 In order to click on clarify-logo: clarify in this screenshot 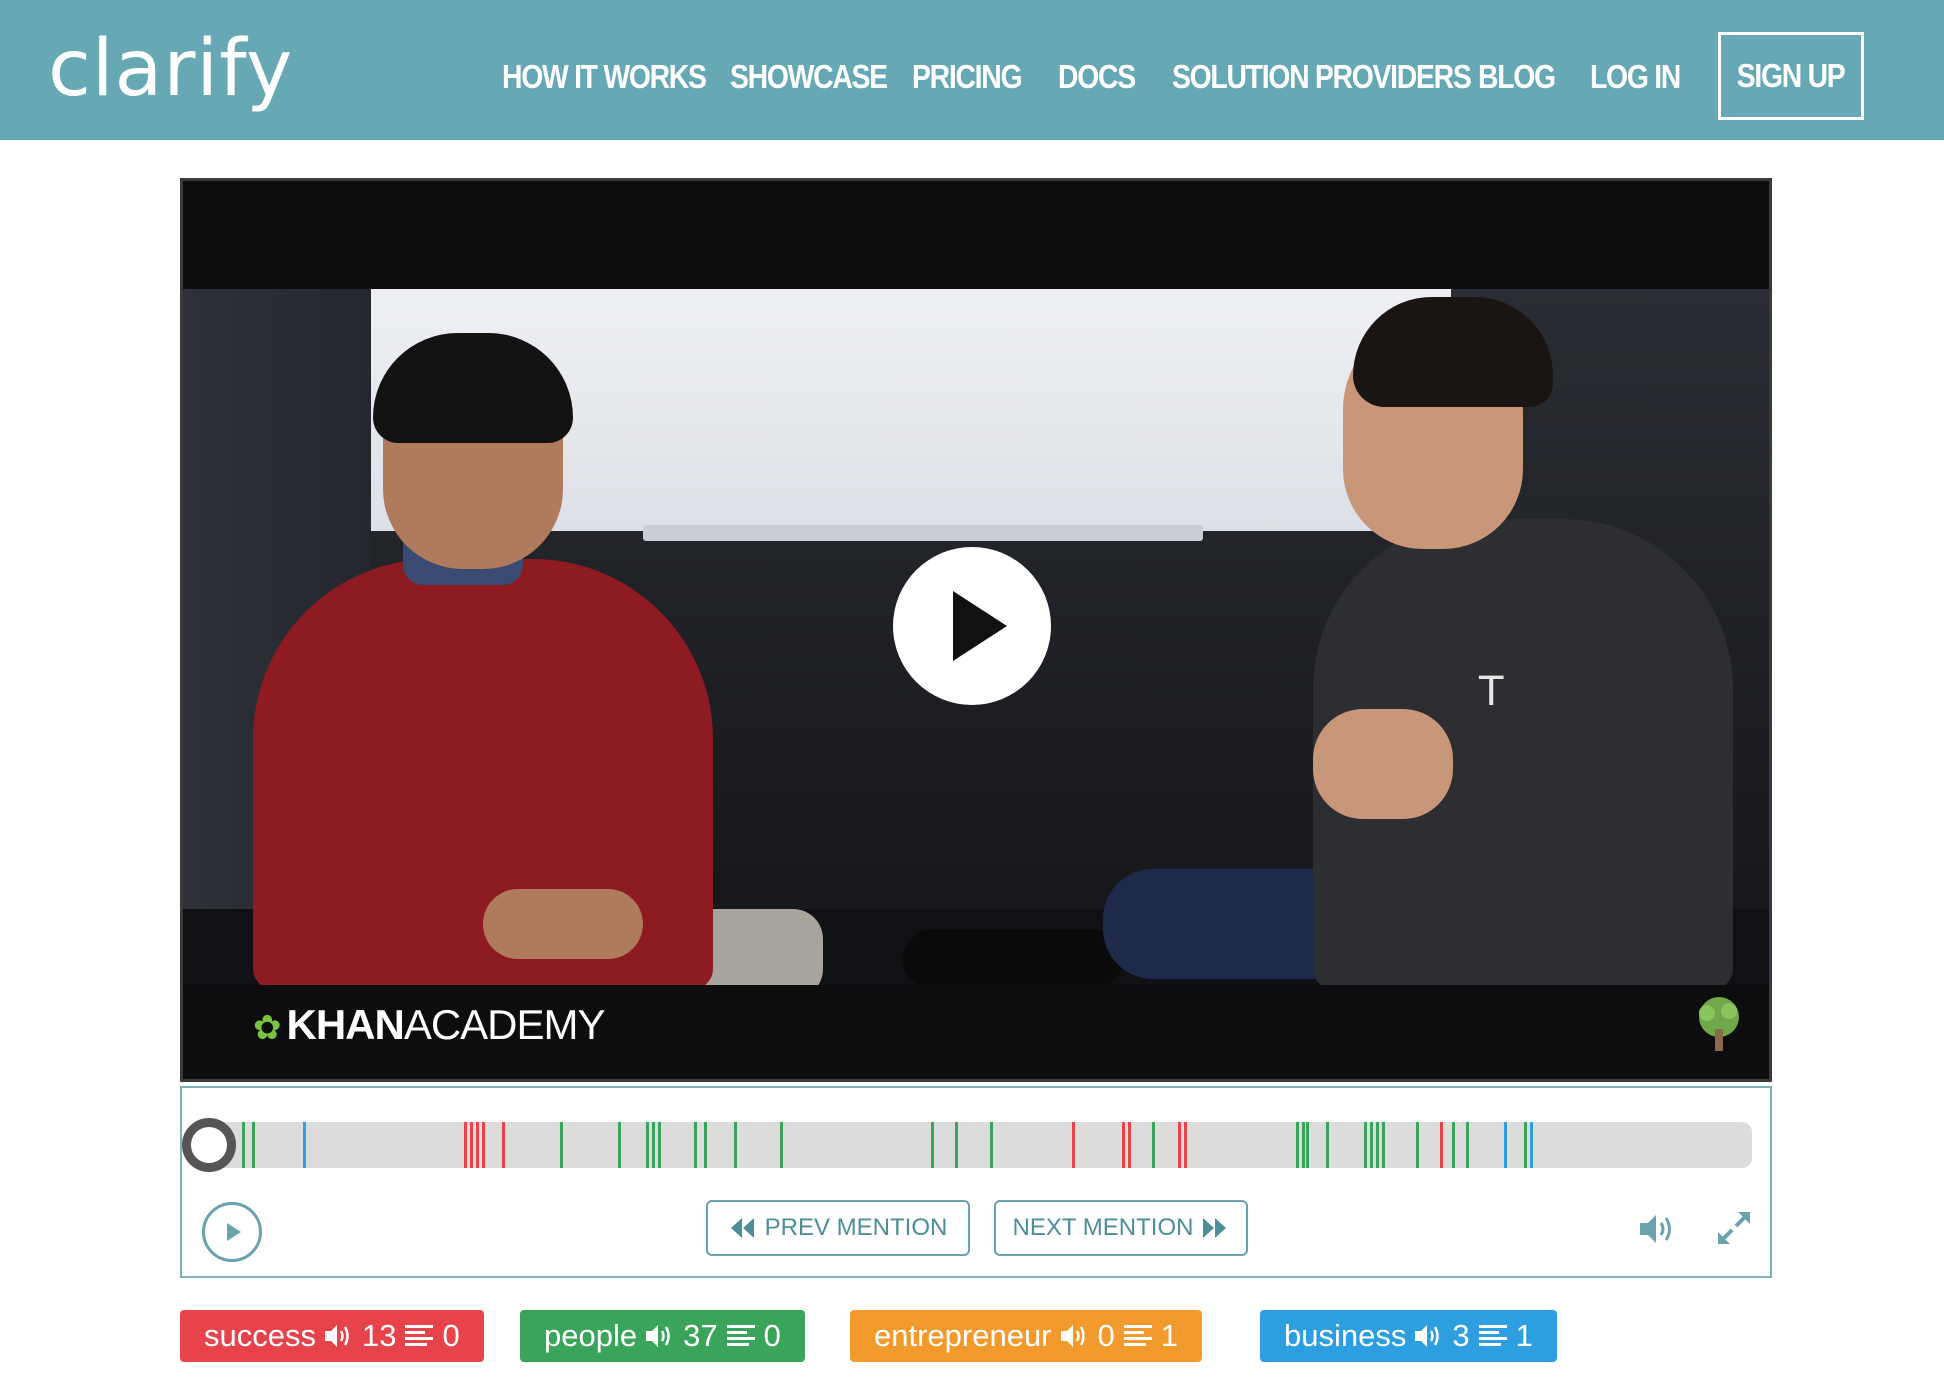, I will do `click(170, 69)`.